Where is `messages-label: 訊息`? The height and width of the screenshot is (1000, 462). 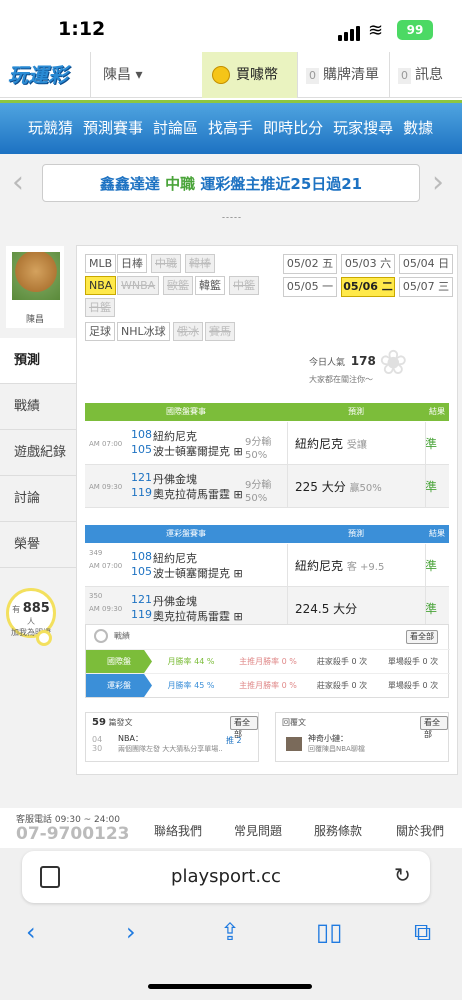
messages-label: 訊息 is located at coordinates (429, 75).